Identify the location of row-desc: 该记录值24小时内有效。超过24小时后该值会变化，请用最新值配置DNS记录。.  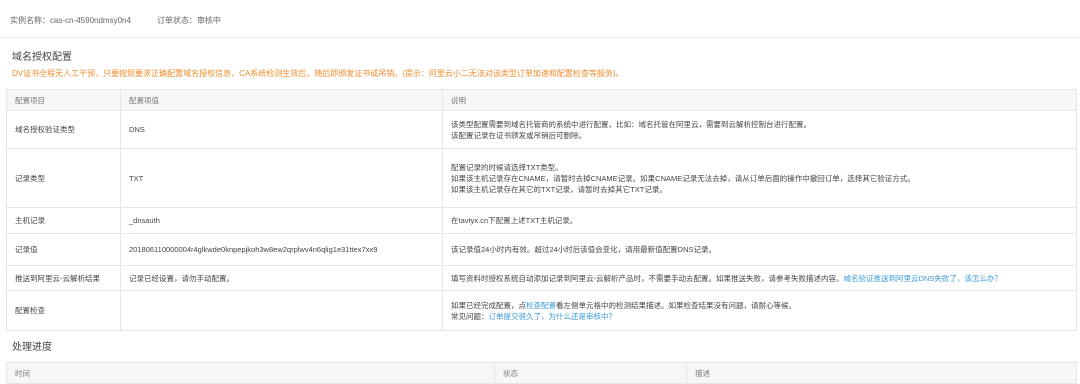
(759, 249).